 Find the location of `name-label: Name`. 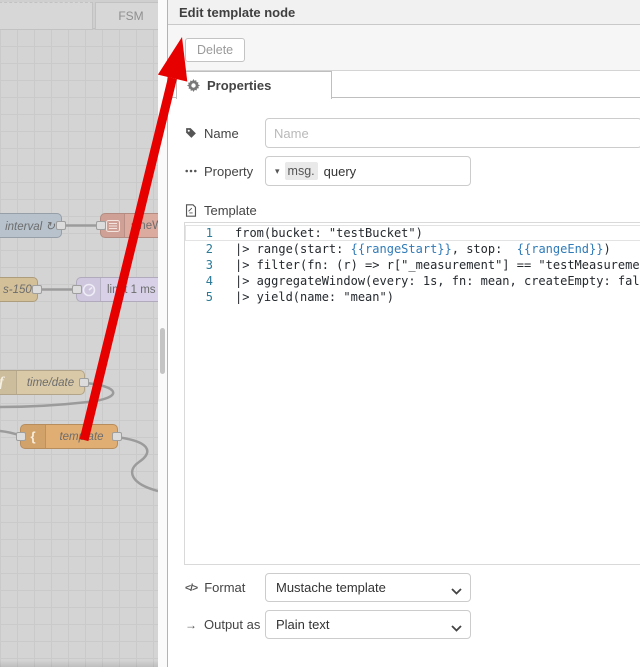

name-label: Name is located at coordinates (212, 133).